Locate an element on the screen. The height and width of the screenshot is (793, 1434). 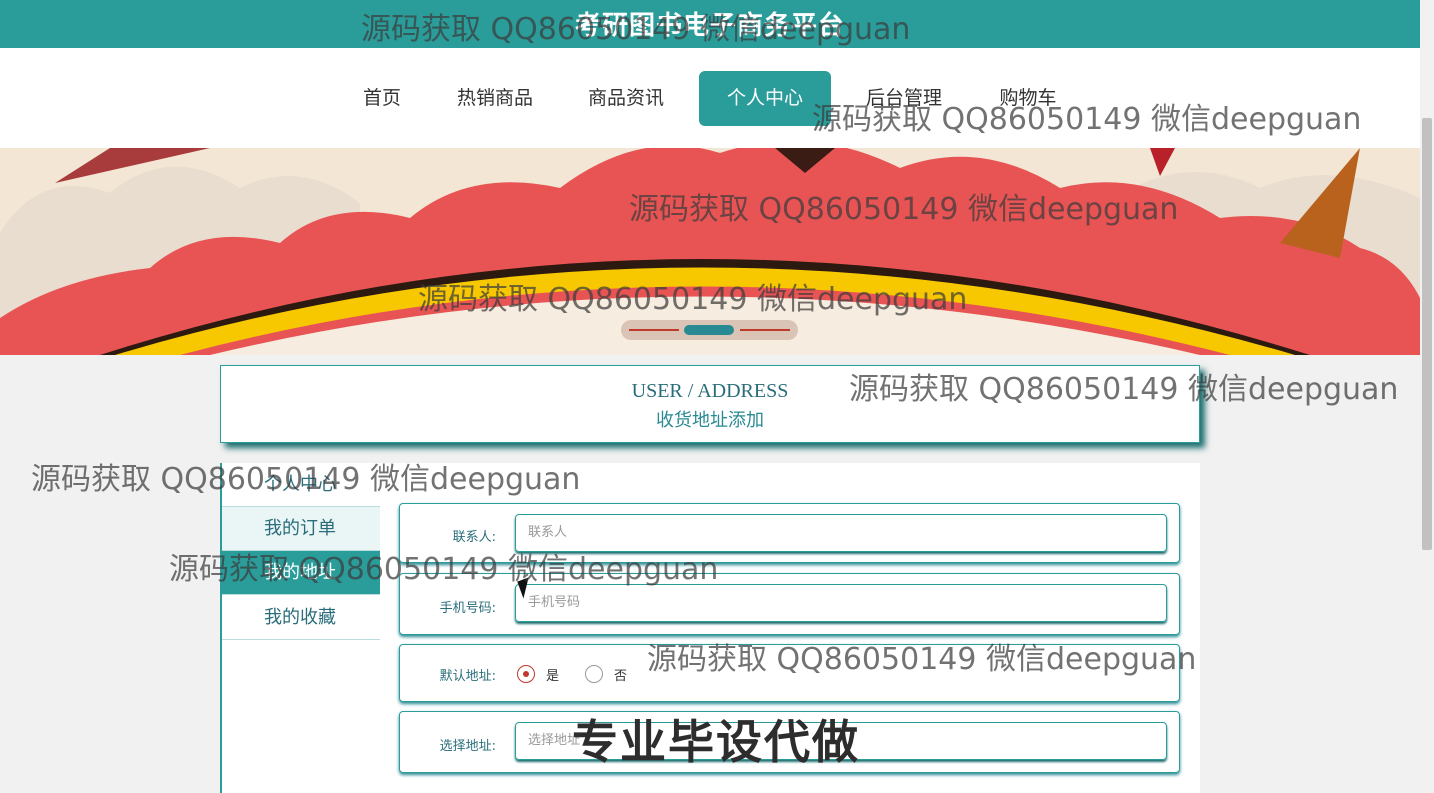
nav-home: 首页 is located at coordinates (382, 98).